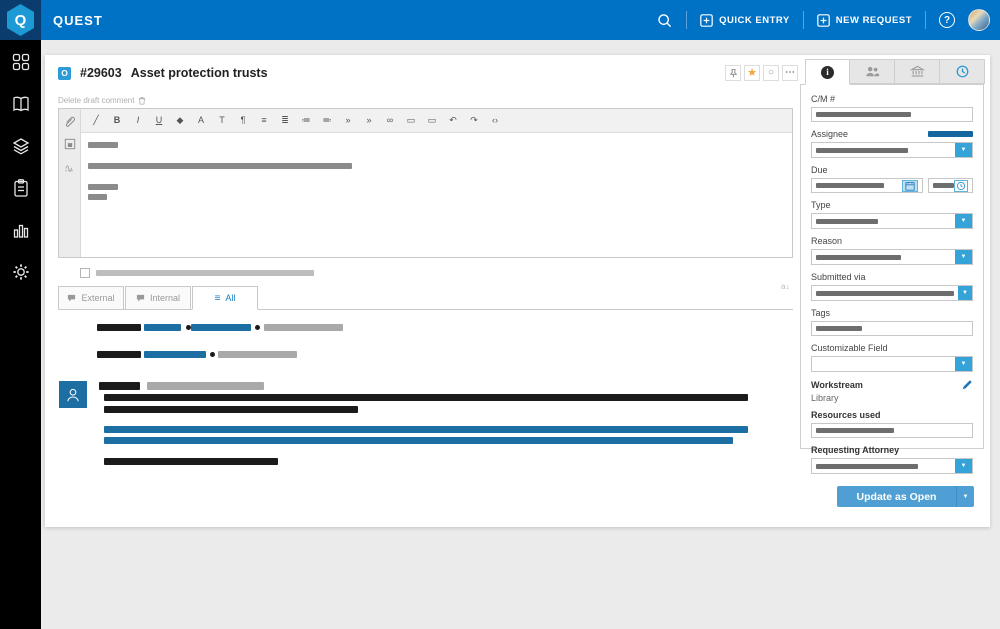 Image resolution: width=1000 pixels, height=629 pixels. What do you see at coordinates (159, 120) in the screenshot?
I see `toolbar-icon-3: U` at bounding box center [159, 120].